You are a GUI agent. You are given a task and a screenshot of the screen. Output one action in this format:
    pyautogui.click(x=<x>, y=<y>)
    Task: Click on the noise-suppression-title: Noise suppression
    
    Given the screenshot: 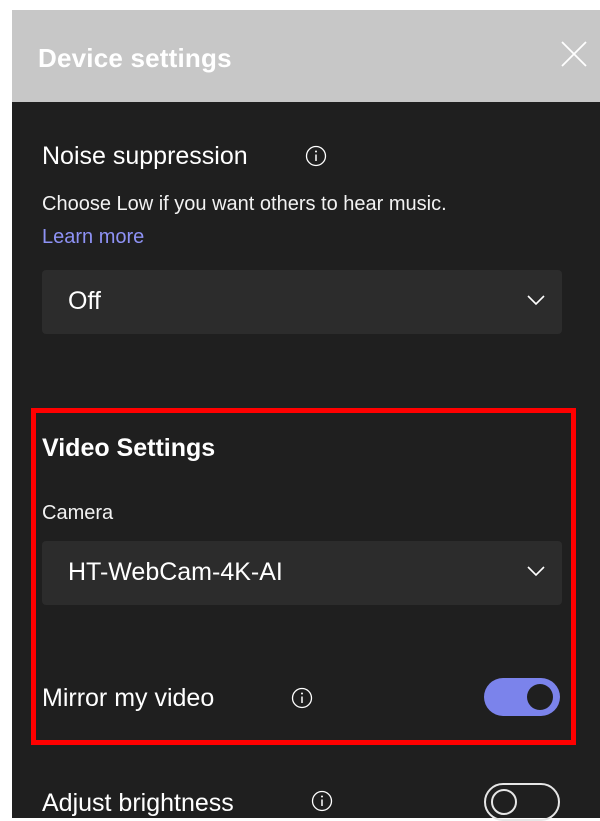 What is the action you would take?
    pyautogui.click(x=145, y=156)
    